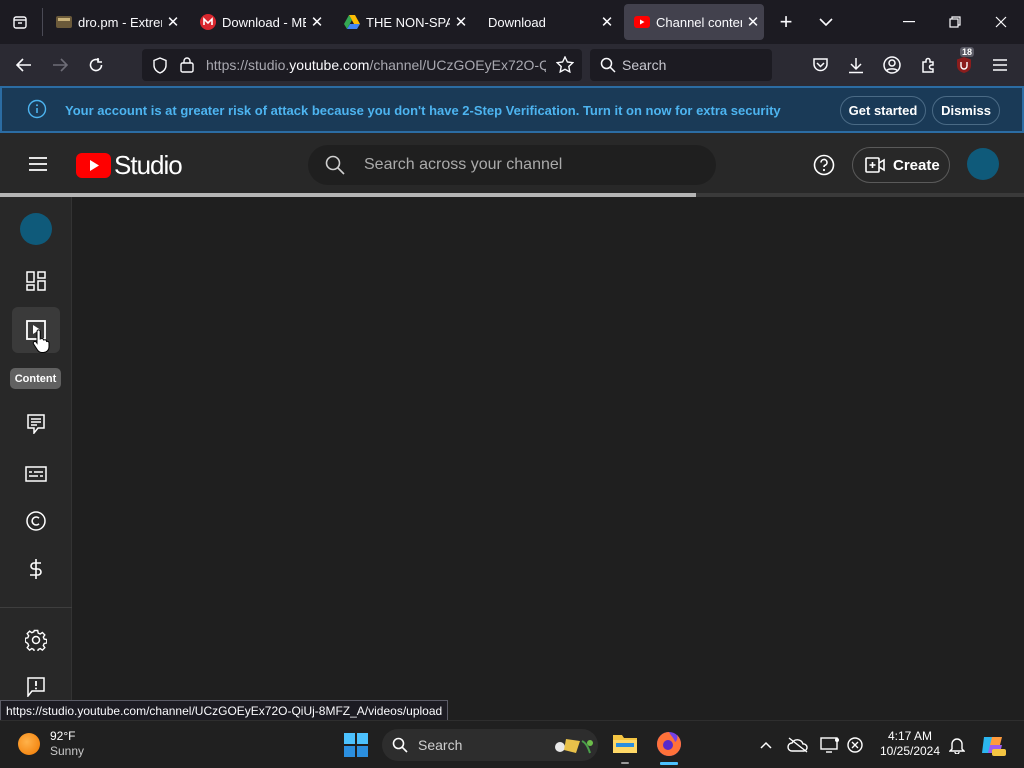 The width and height of the screenshot is (1024, 768). What do you see at coordinates (160, 68) in the screenshot?
I see `tracking-protection-shield-icon` at bounding box center [160, 68].